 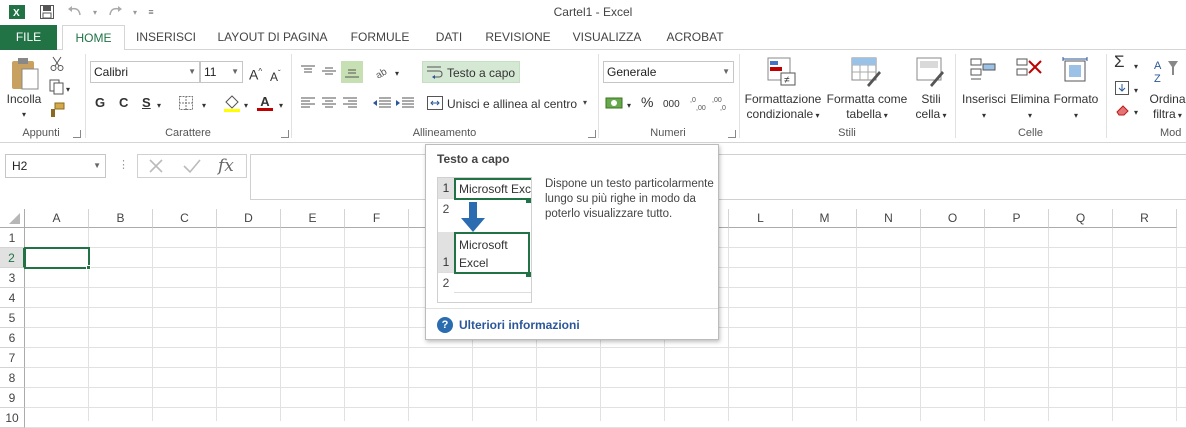 What do you see at coordinates (12, 358) in the screenshot?
I see `row-header: 7` at bounding box center [12, 358].